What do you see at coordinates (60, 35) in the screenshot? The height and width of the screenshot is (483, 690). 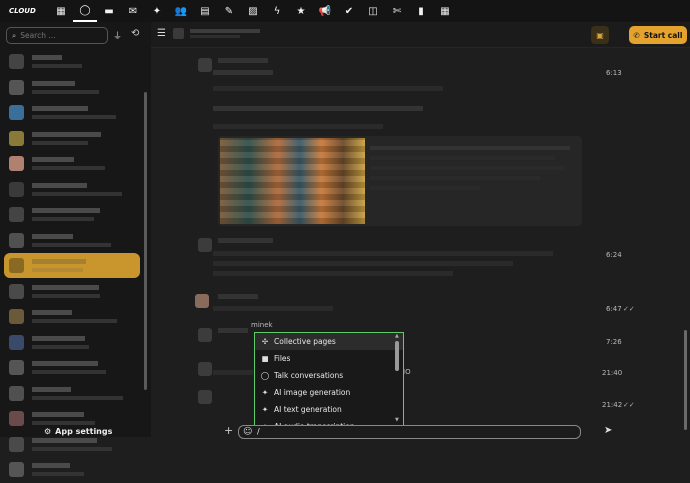 I see `search-input` at bounding box center [60, 35].